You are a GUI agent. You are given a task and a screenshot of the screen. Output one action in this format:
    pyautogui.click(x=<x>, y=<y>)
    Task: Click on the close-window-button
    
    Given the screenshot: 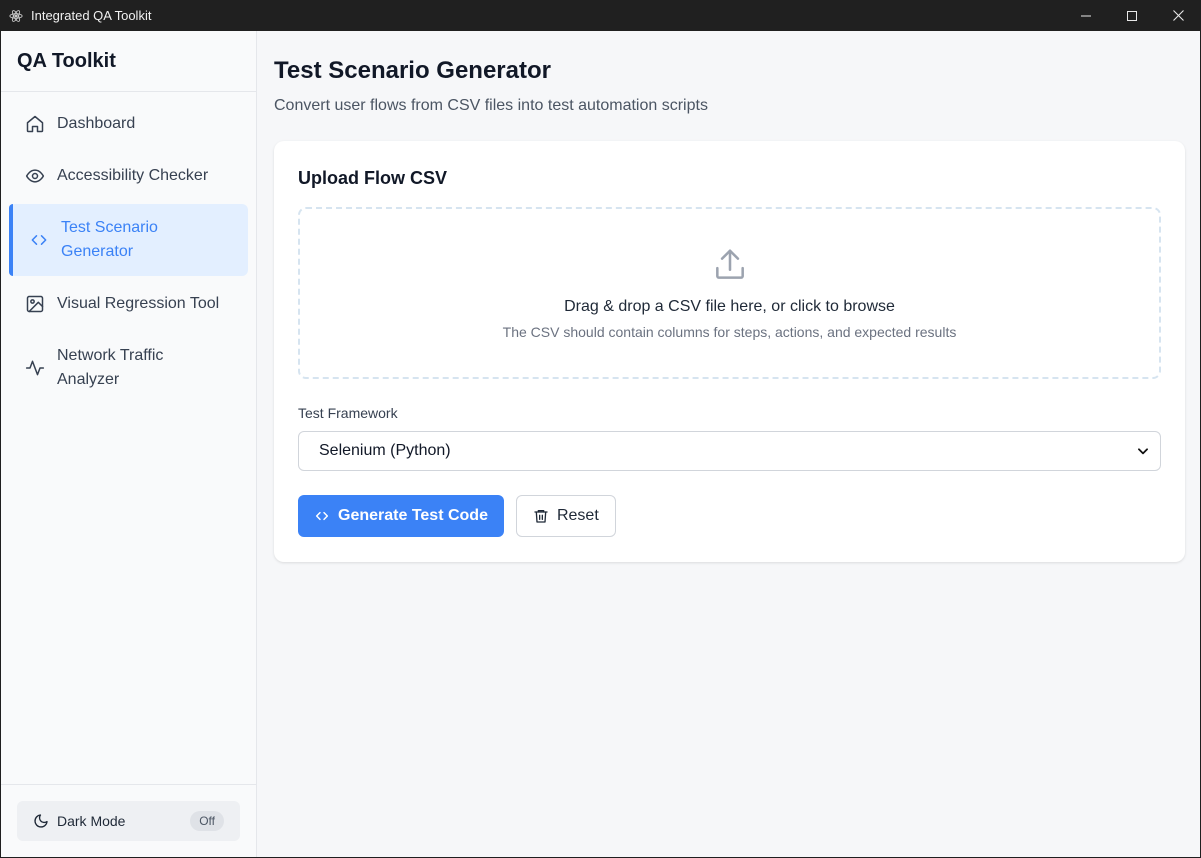 What is the action you would take?
    pyautogui.click(x=1178, y=15)
    